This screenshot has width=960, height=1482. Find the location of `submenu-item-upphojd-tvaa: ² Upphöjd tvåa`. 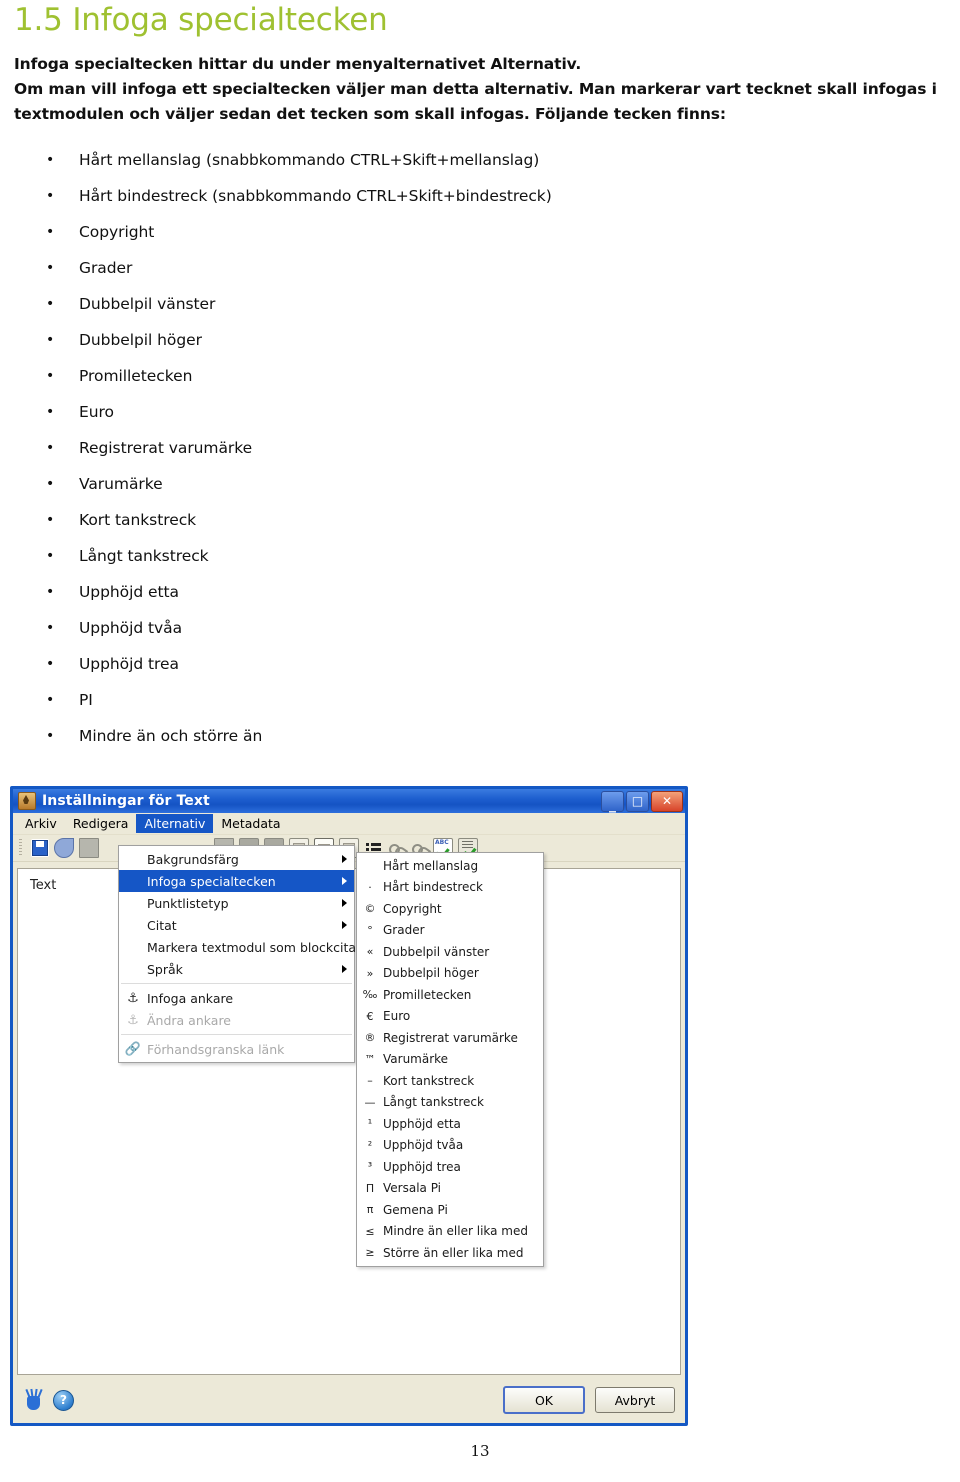

submenu-item-upphojd-tvaa: ² Upphöjd tvåa is located at coordinates (450, 1146).